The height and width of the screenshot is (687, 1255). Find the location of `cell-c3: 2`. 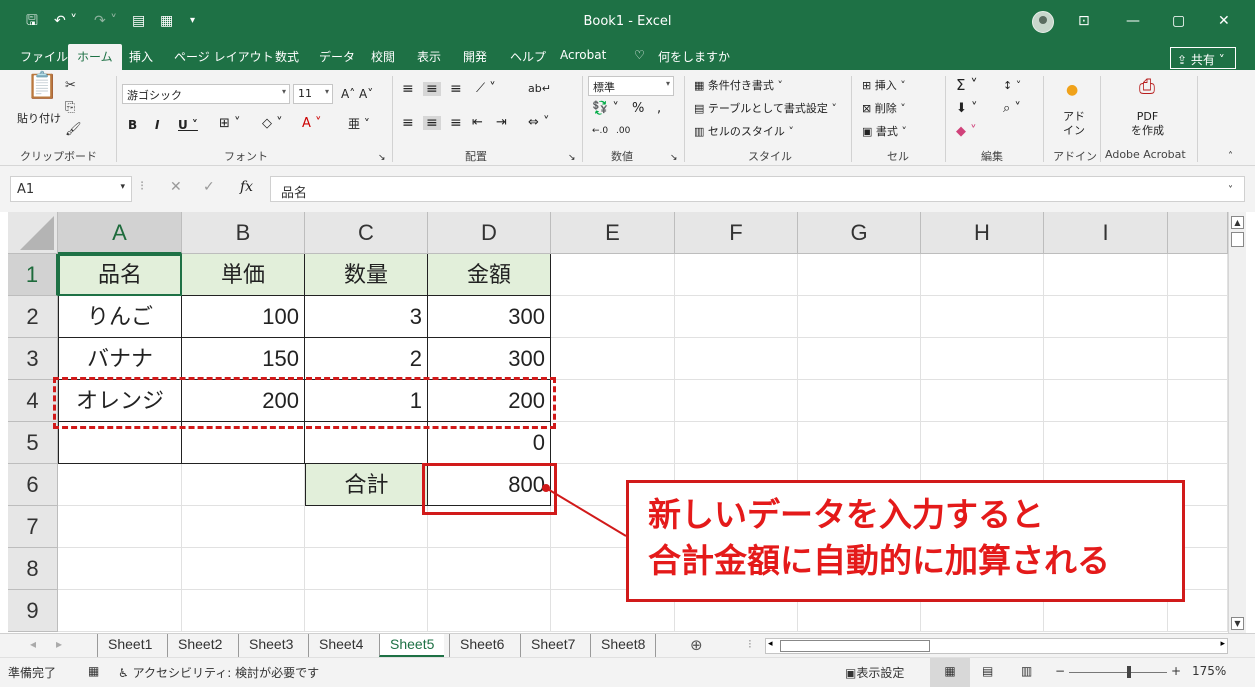

cell-c3: 2 is located at coordinates (366, 359).